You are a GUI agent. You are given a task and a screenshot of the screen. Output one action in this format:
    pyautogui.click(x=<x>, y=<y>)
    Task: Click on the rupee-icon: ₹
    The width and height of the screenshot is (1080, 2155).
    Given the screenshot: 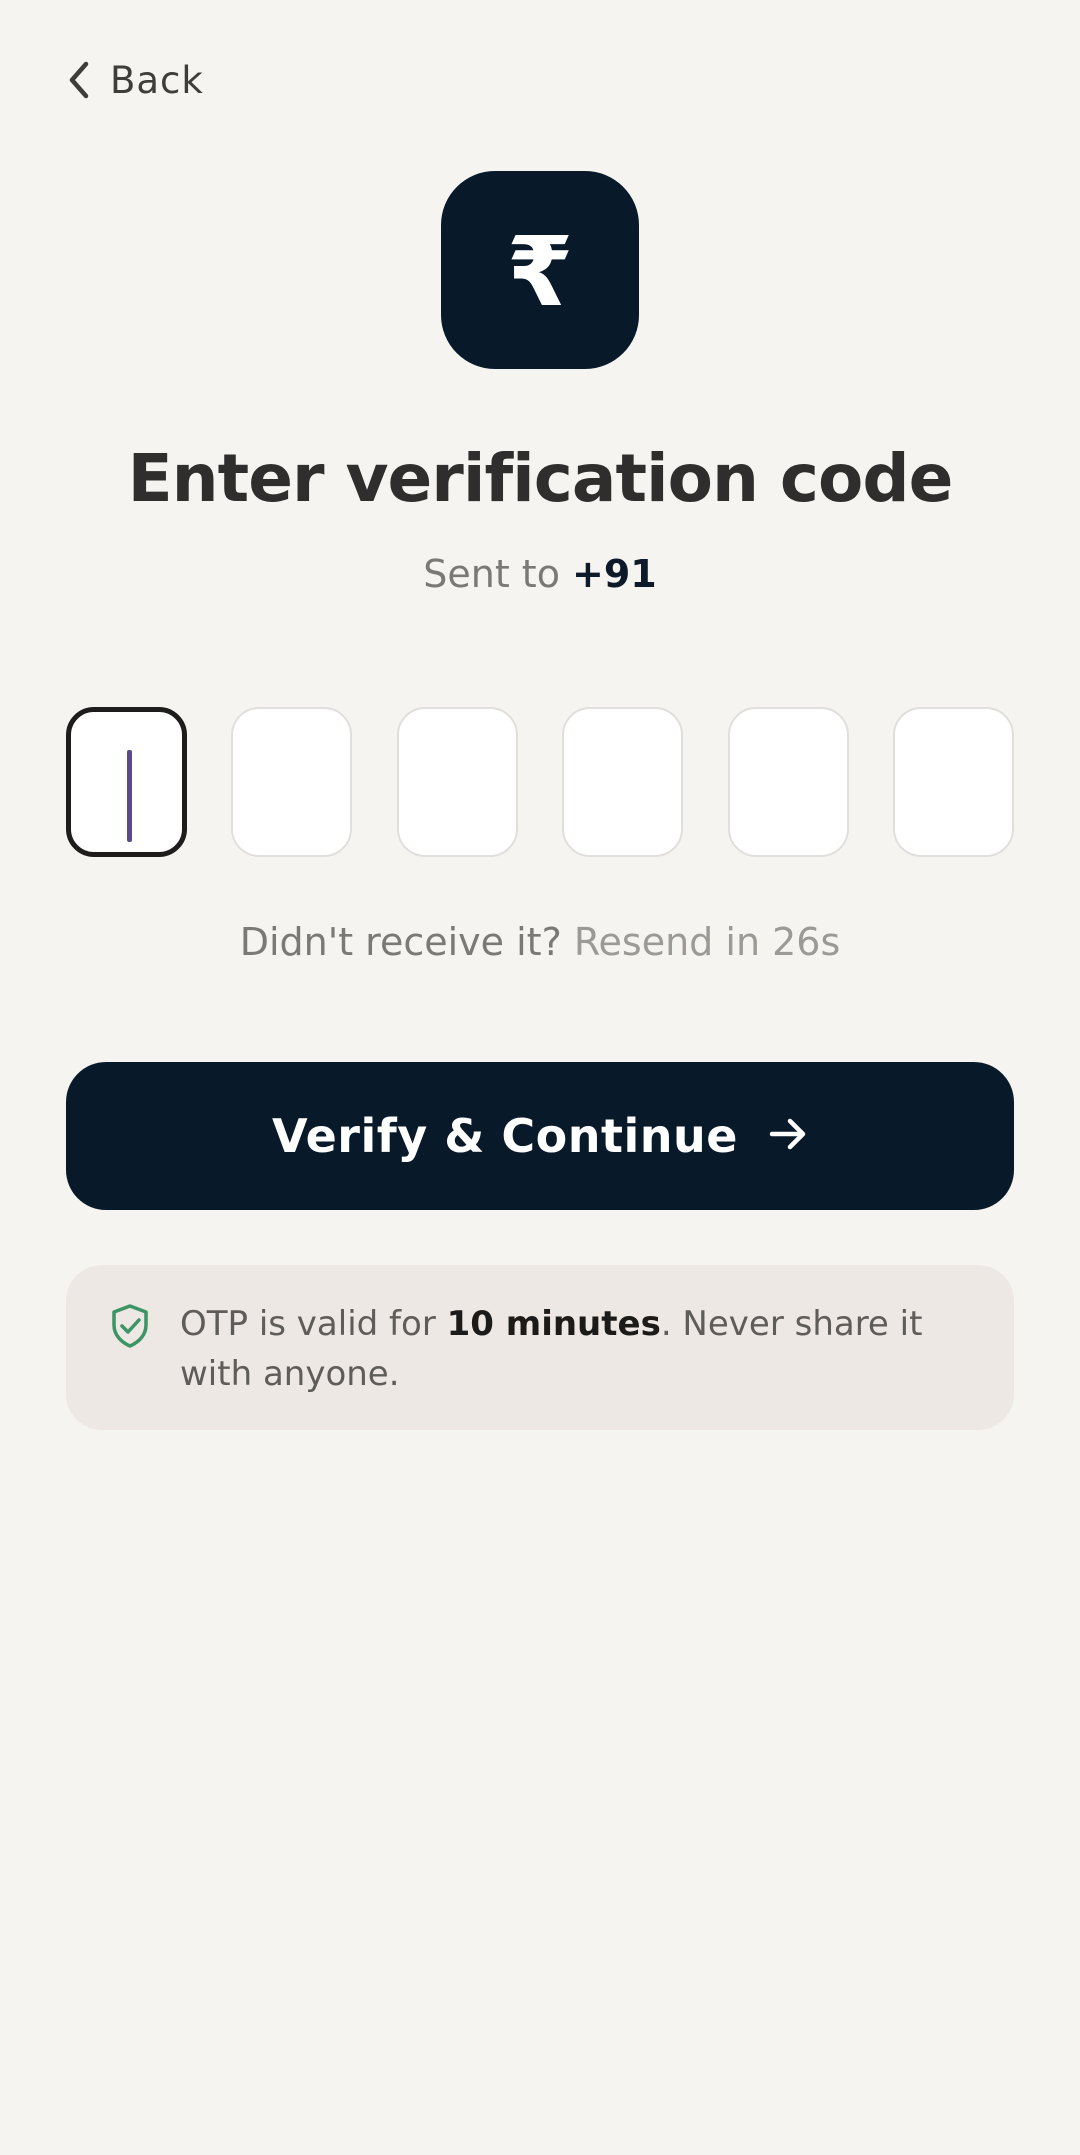 What is the action you would take?
    pyautogui.click(x=540, y=272)
    